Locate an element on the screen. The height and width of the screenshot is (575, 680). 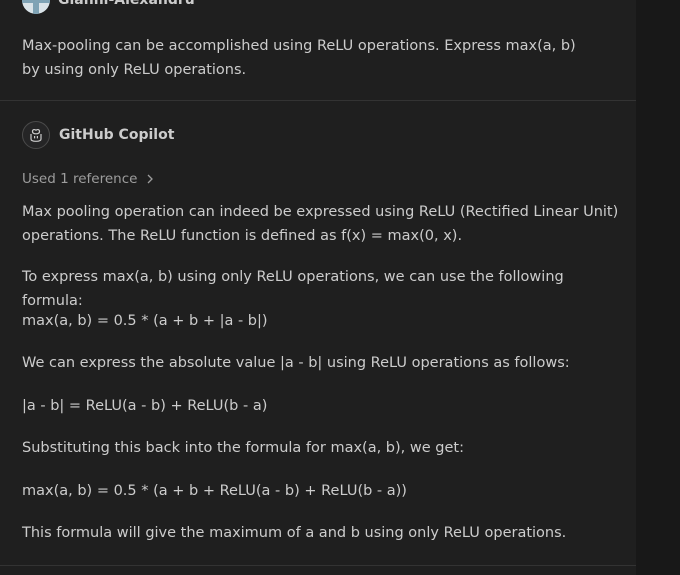
copilot-icon is located at coordinates (36, 135).